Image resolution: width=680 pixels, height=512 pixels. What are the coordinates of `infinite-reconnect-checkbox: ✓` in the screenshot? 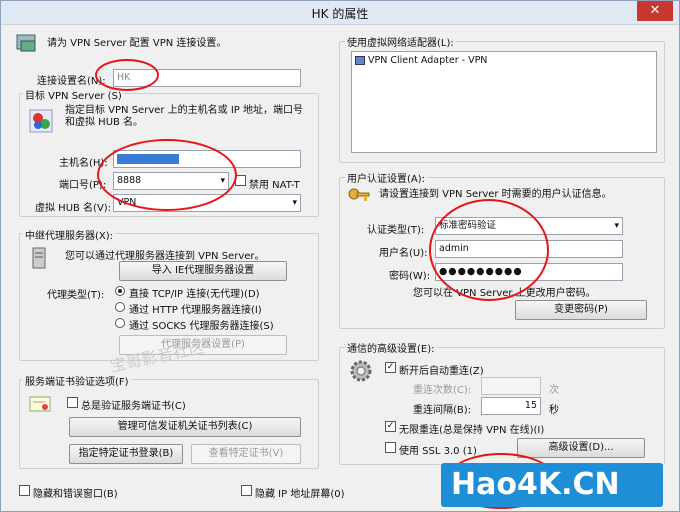 It's located at (390, 426).